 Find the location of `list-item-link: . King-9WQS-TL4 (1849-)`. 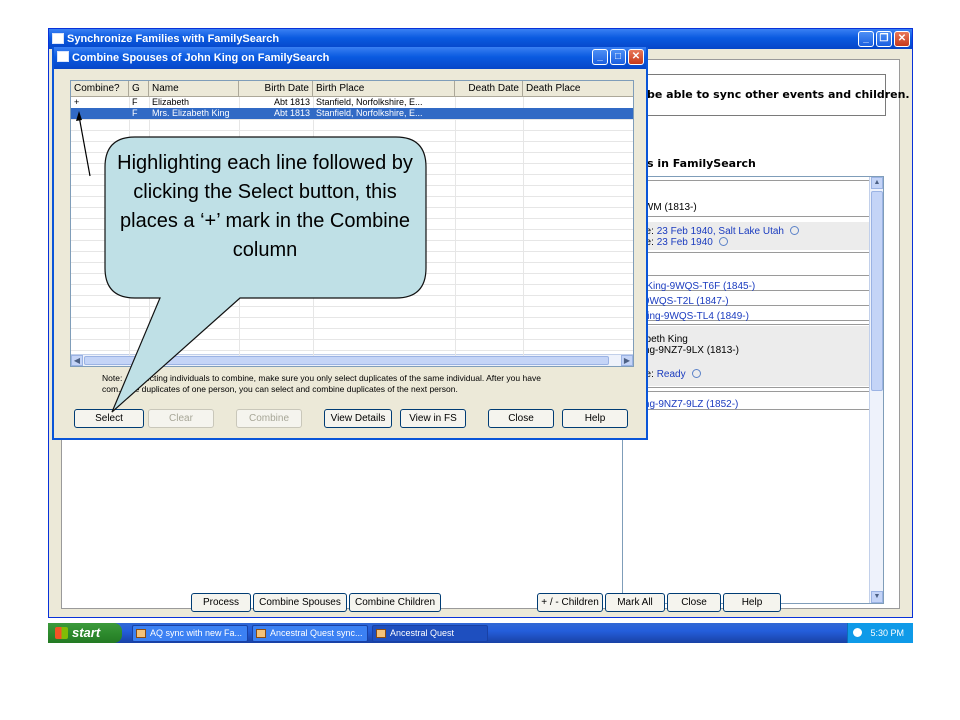

list-item-link: . King-9WQS-TL4 (1849-) is located at coordinates (692, 316).